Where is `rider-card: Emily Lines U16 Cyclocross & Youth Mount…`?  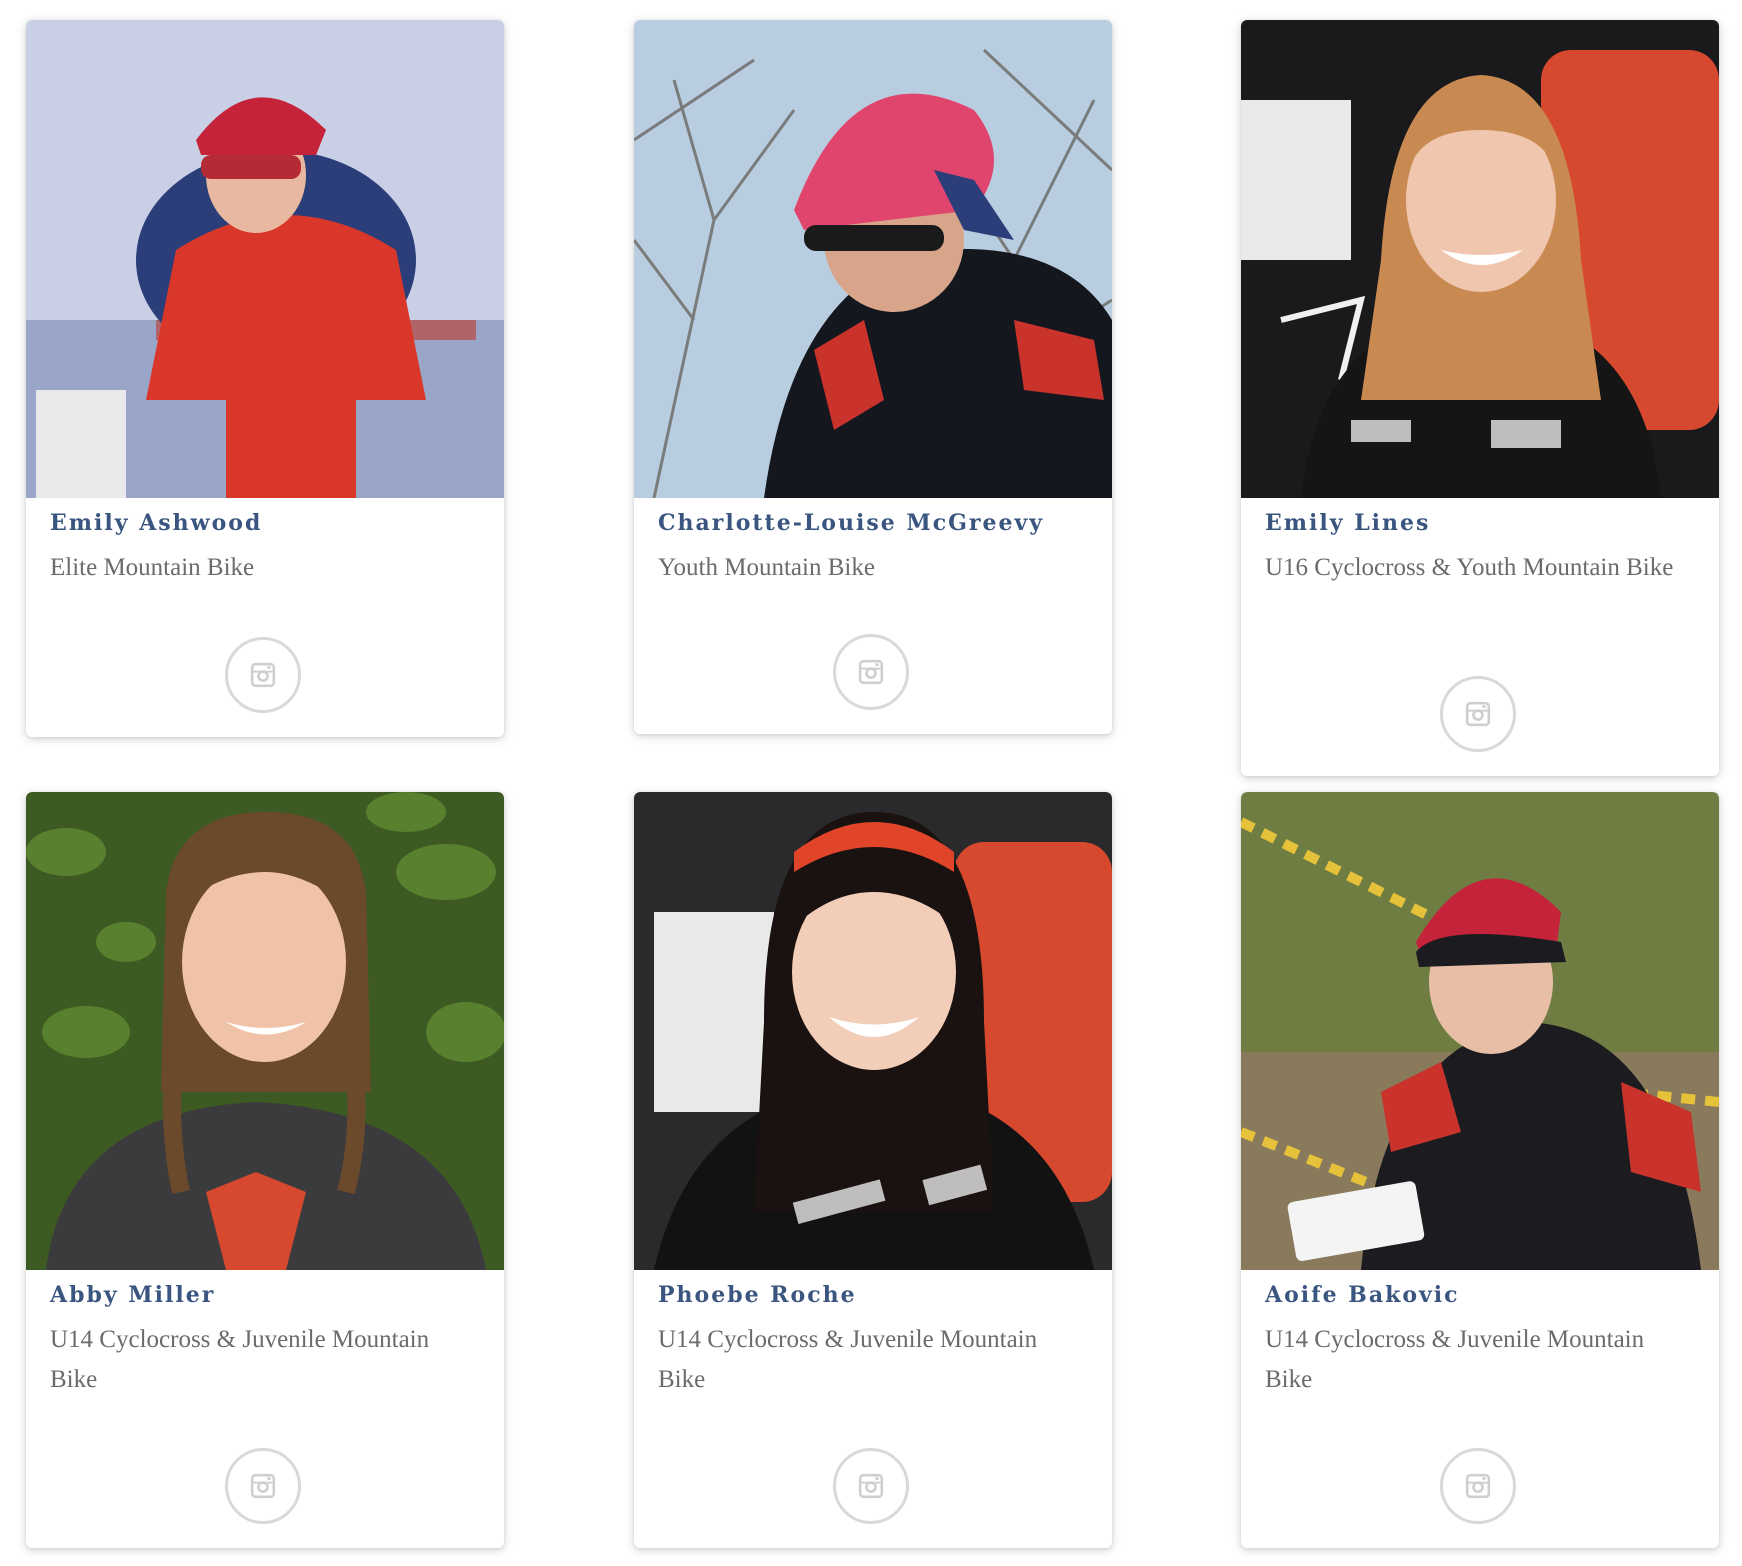
rider-card: Emily Lines U16 Cyclocross & Youth Mount… is located at coordinates (1480, 398).